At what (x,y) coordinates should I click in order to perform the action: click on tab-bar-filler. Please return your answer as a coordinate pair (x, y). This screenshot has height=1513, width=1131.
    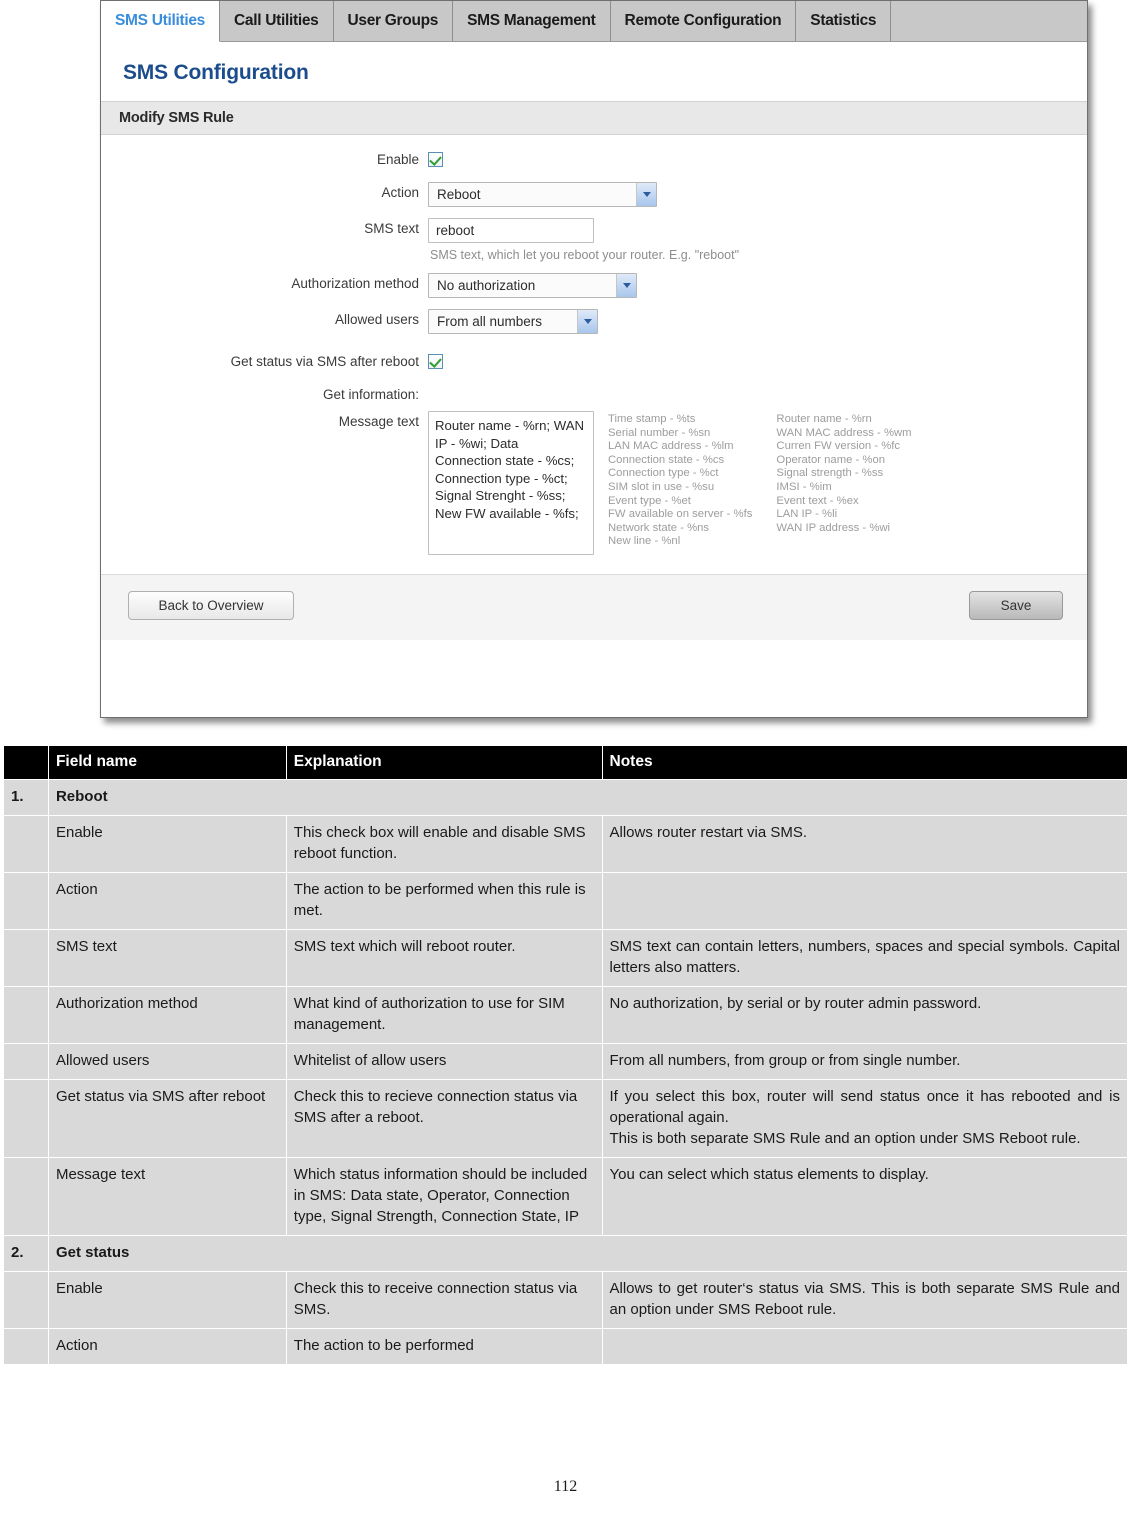
    Looking at the image, I should click on (989, 21).